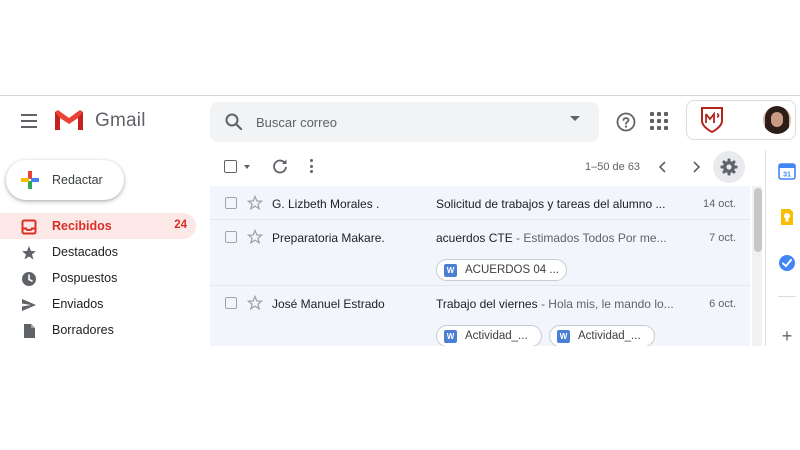  I want to click on sidebar-item-drafts: Borradores, so click(98, 330).